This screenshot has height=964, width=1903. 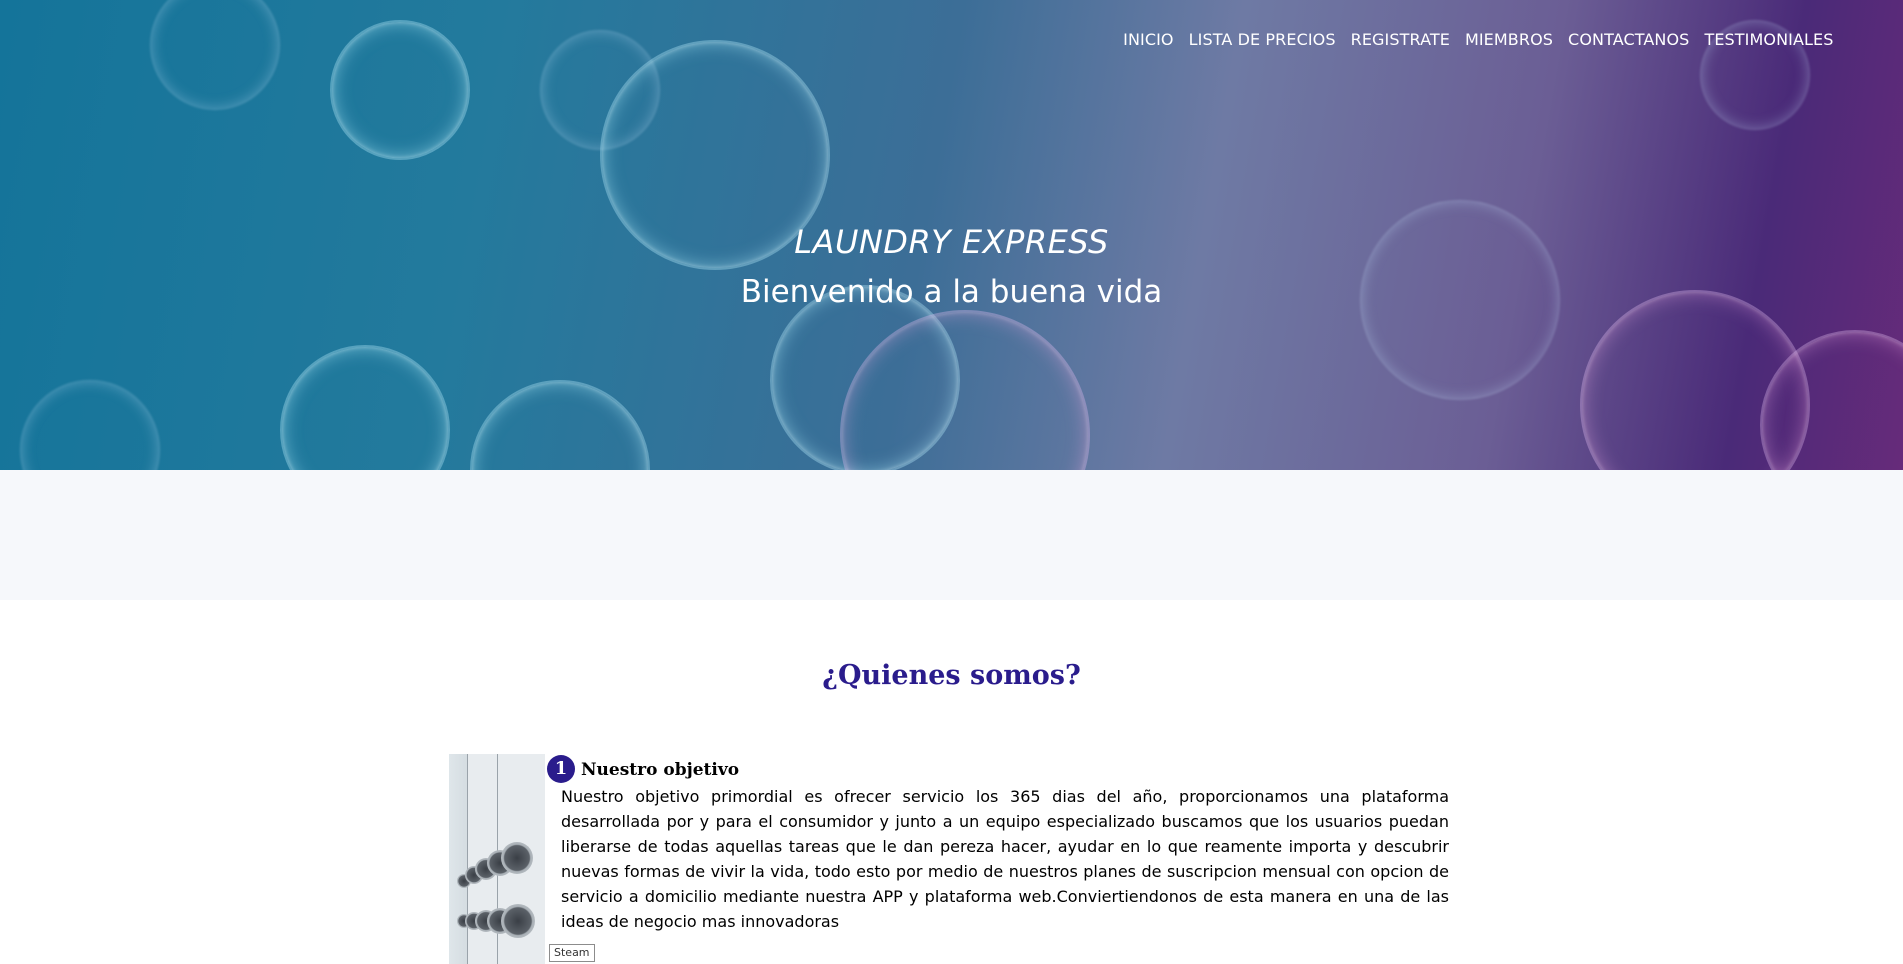 I want to click on nav-link-inicio: INICIO, so click(x=1149, y=39).